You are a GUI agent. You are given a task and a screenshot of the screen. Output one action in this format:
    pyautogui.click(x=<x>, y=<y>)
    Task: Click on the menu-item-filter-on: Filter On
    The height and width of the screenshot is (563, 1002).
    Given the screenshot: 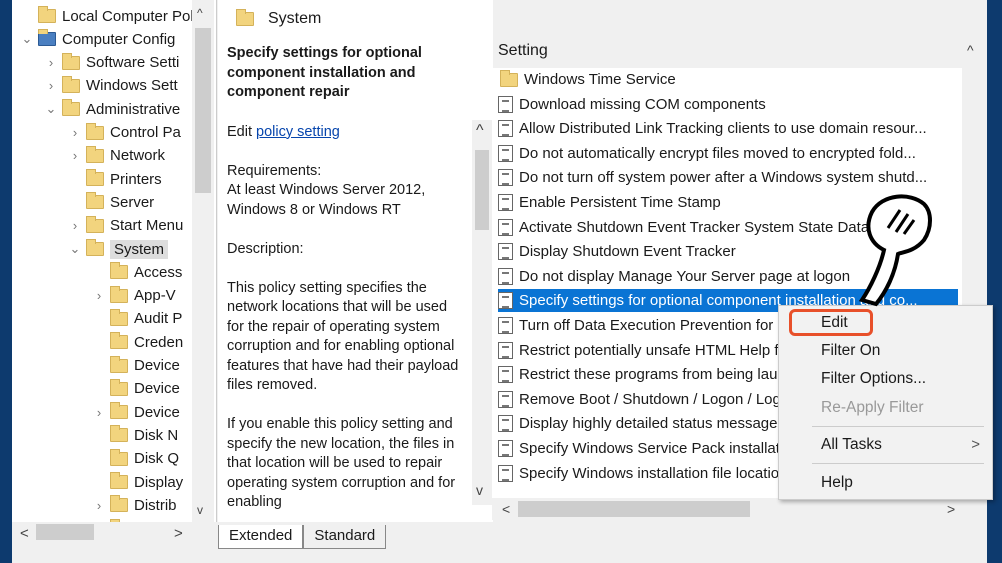 What is the action you would take?
    pyautogui.click(x=850, y=351)
    